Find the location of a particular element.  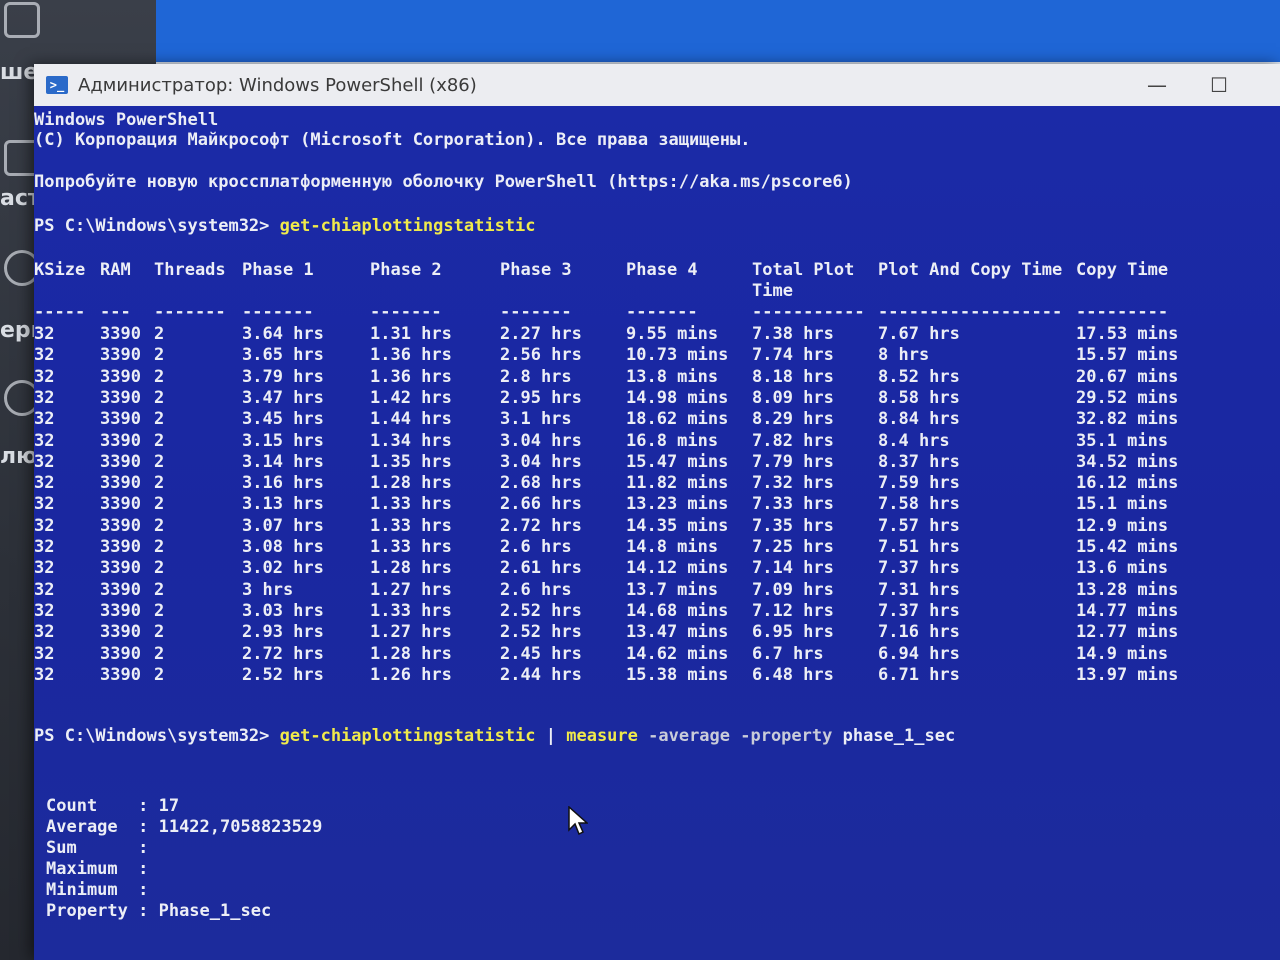

table-cell: 15.57 mins is located at coordinates (1127, 355).